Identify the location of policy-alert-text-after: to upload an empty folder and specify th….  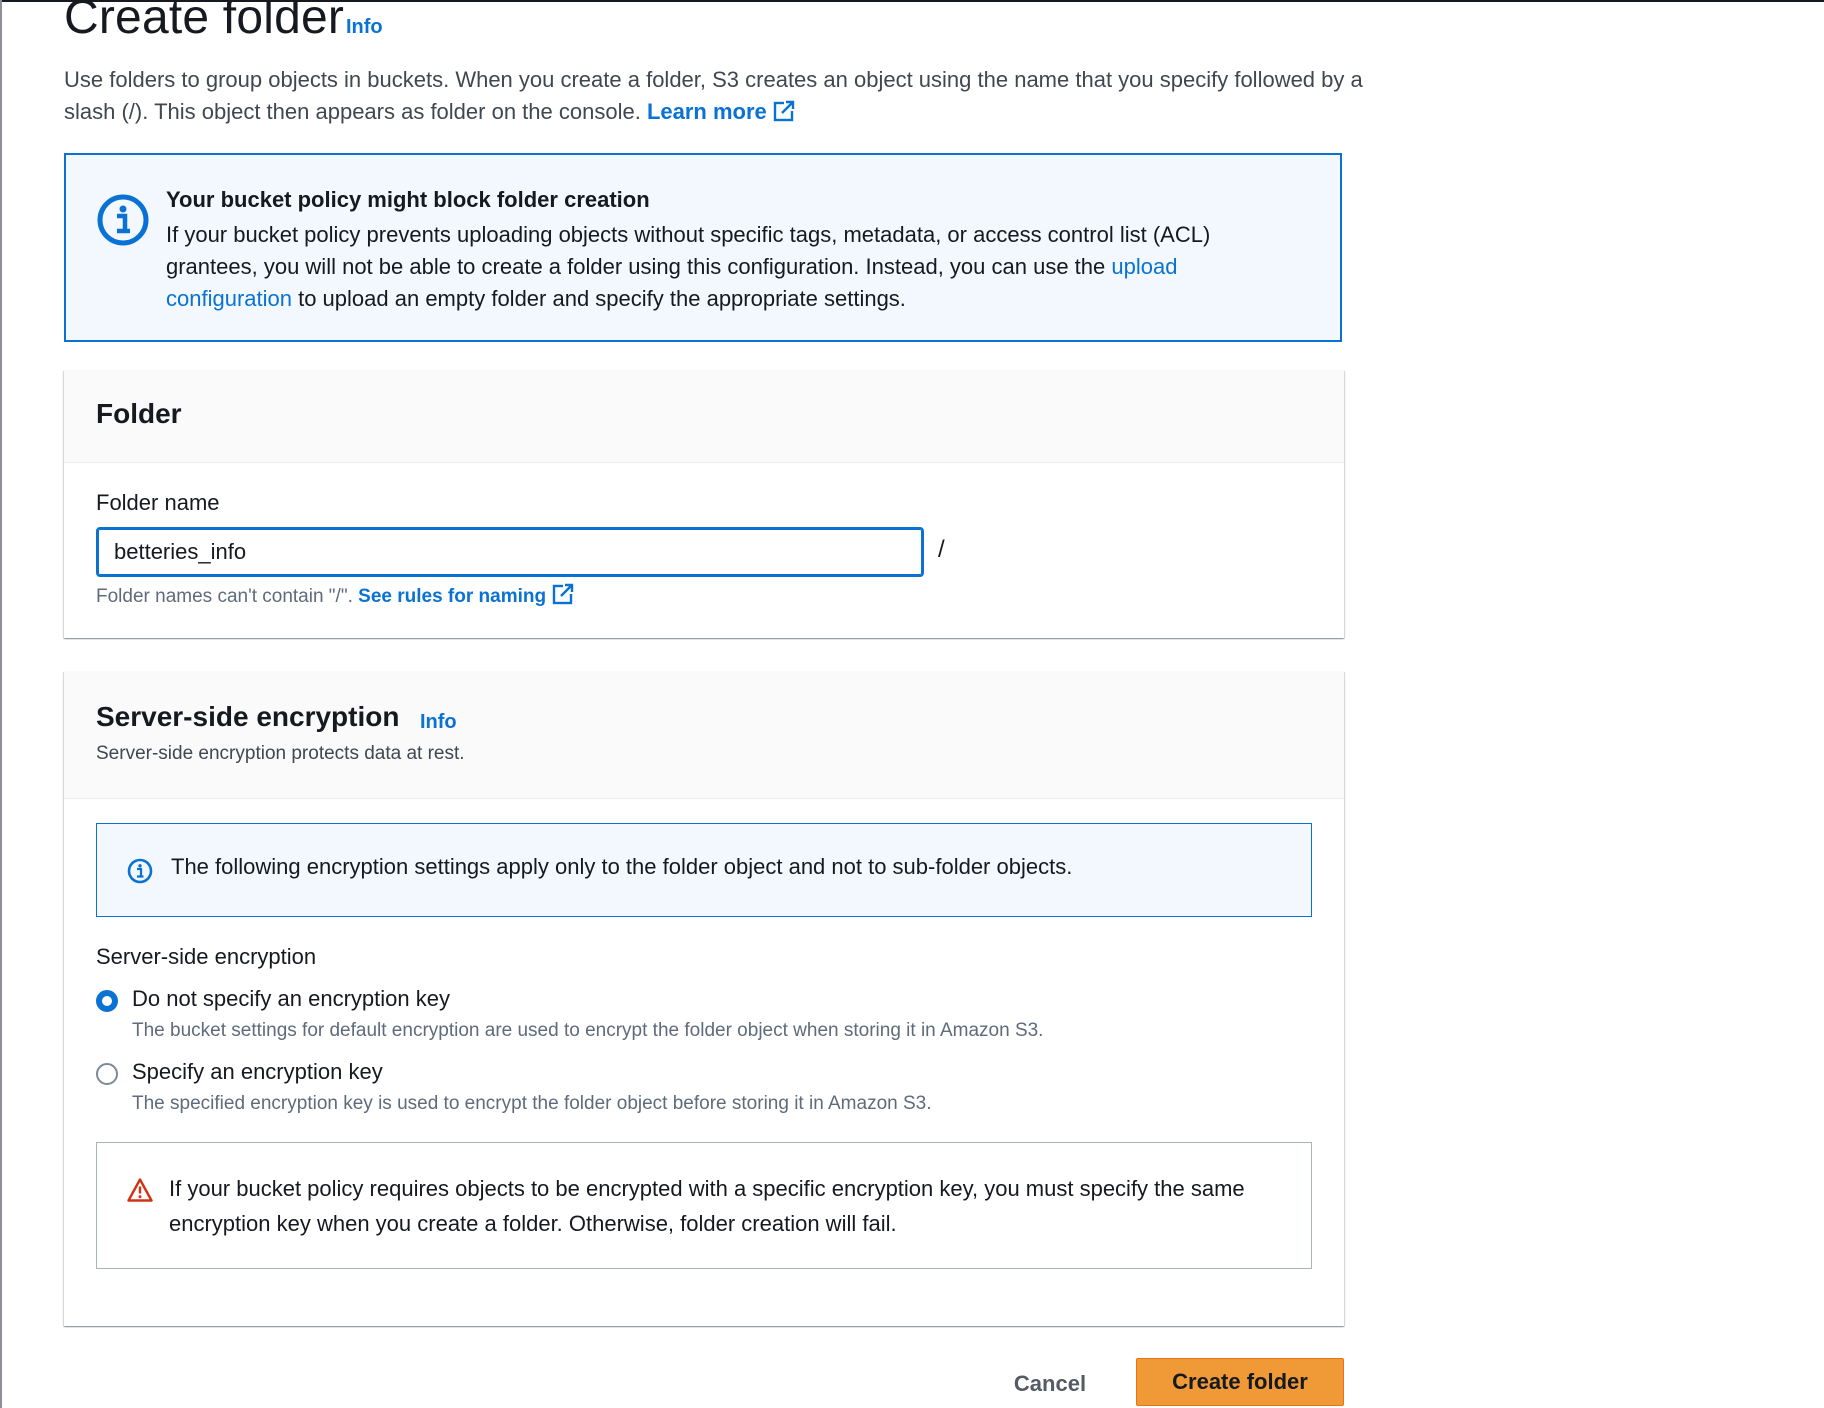
(598, 298).